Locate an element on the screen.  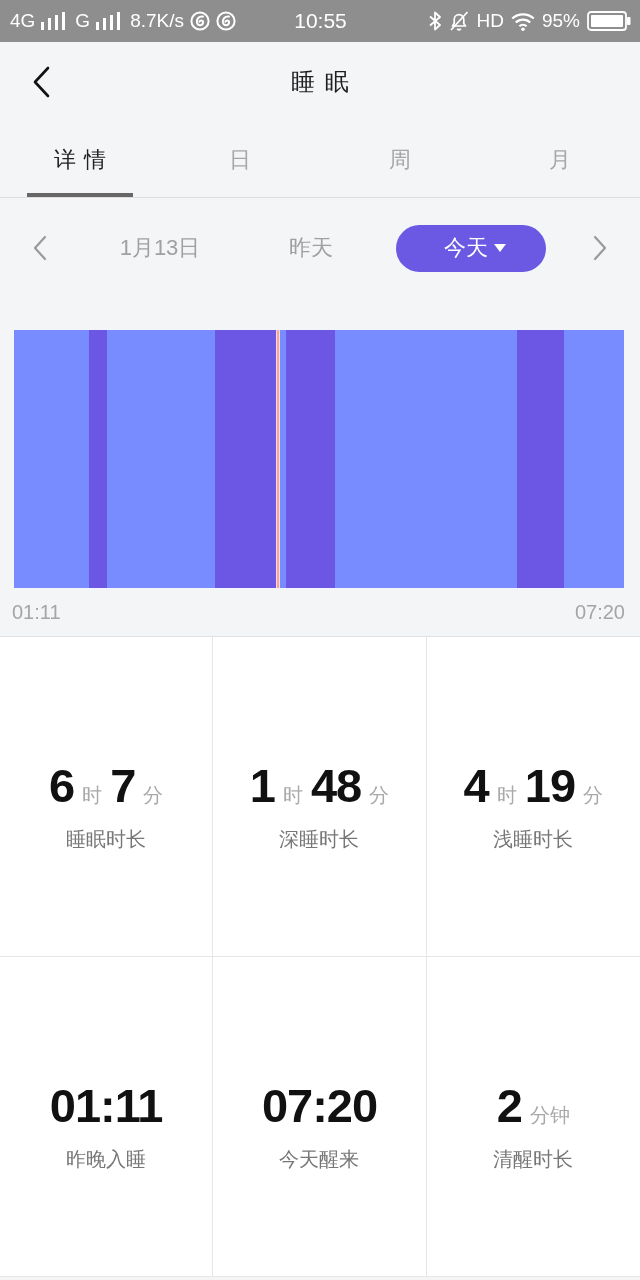
stat-label: 昨晚入睡 is located at coordinates (106, 1159).